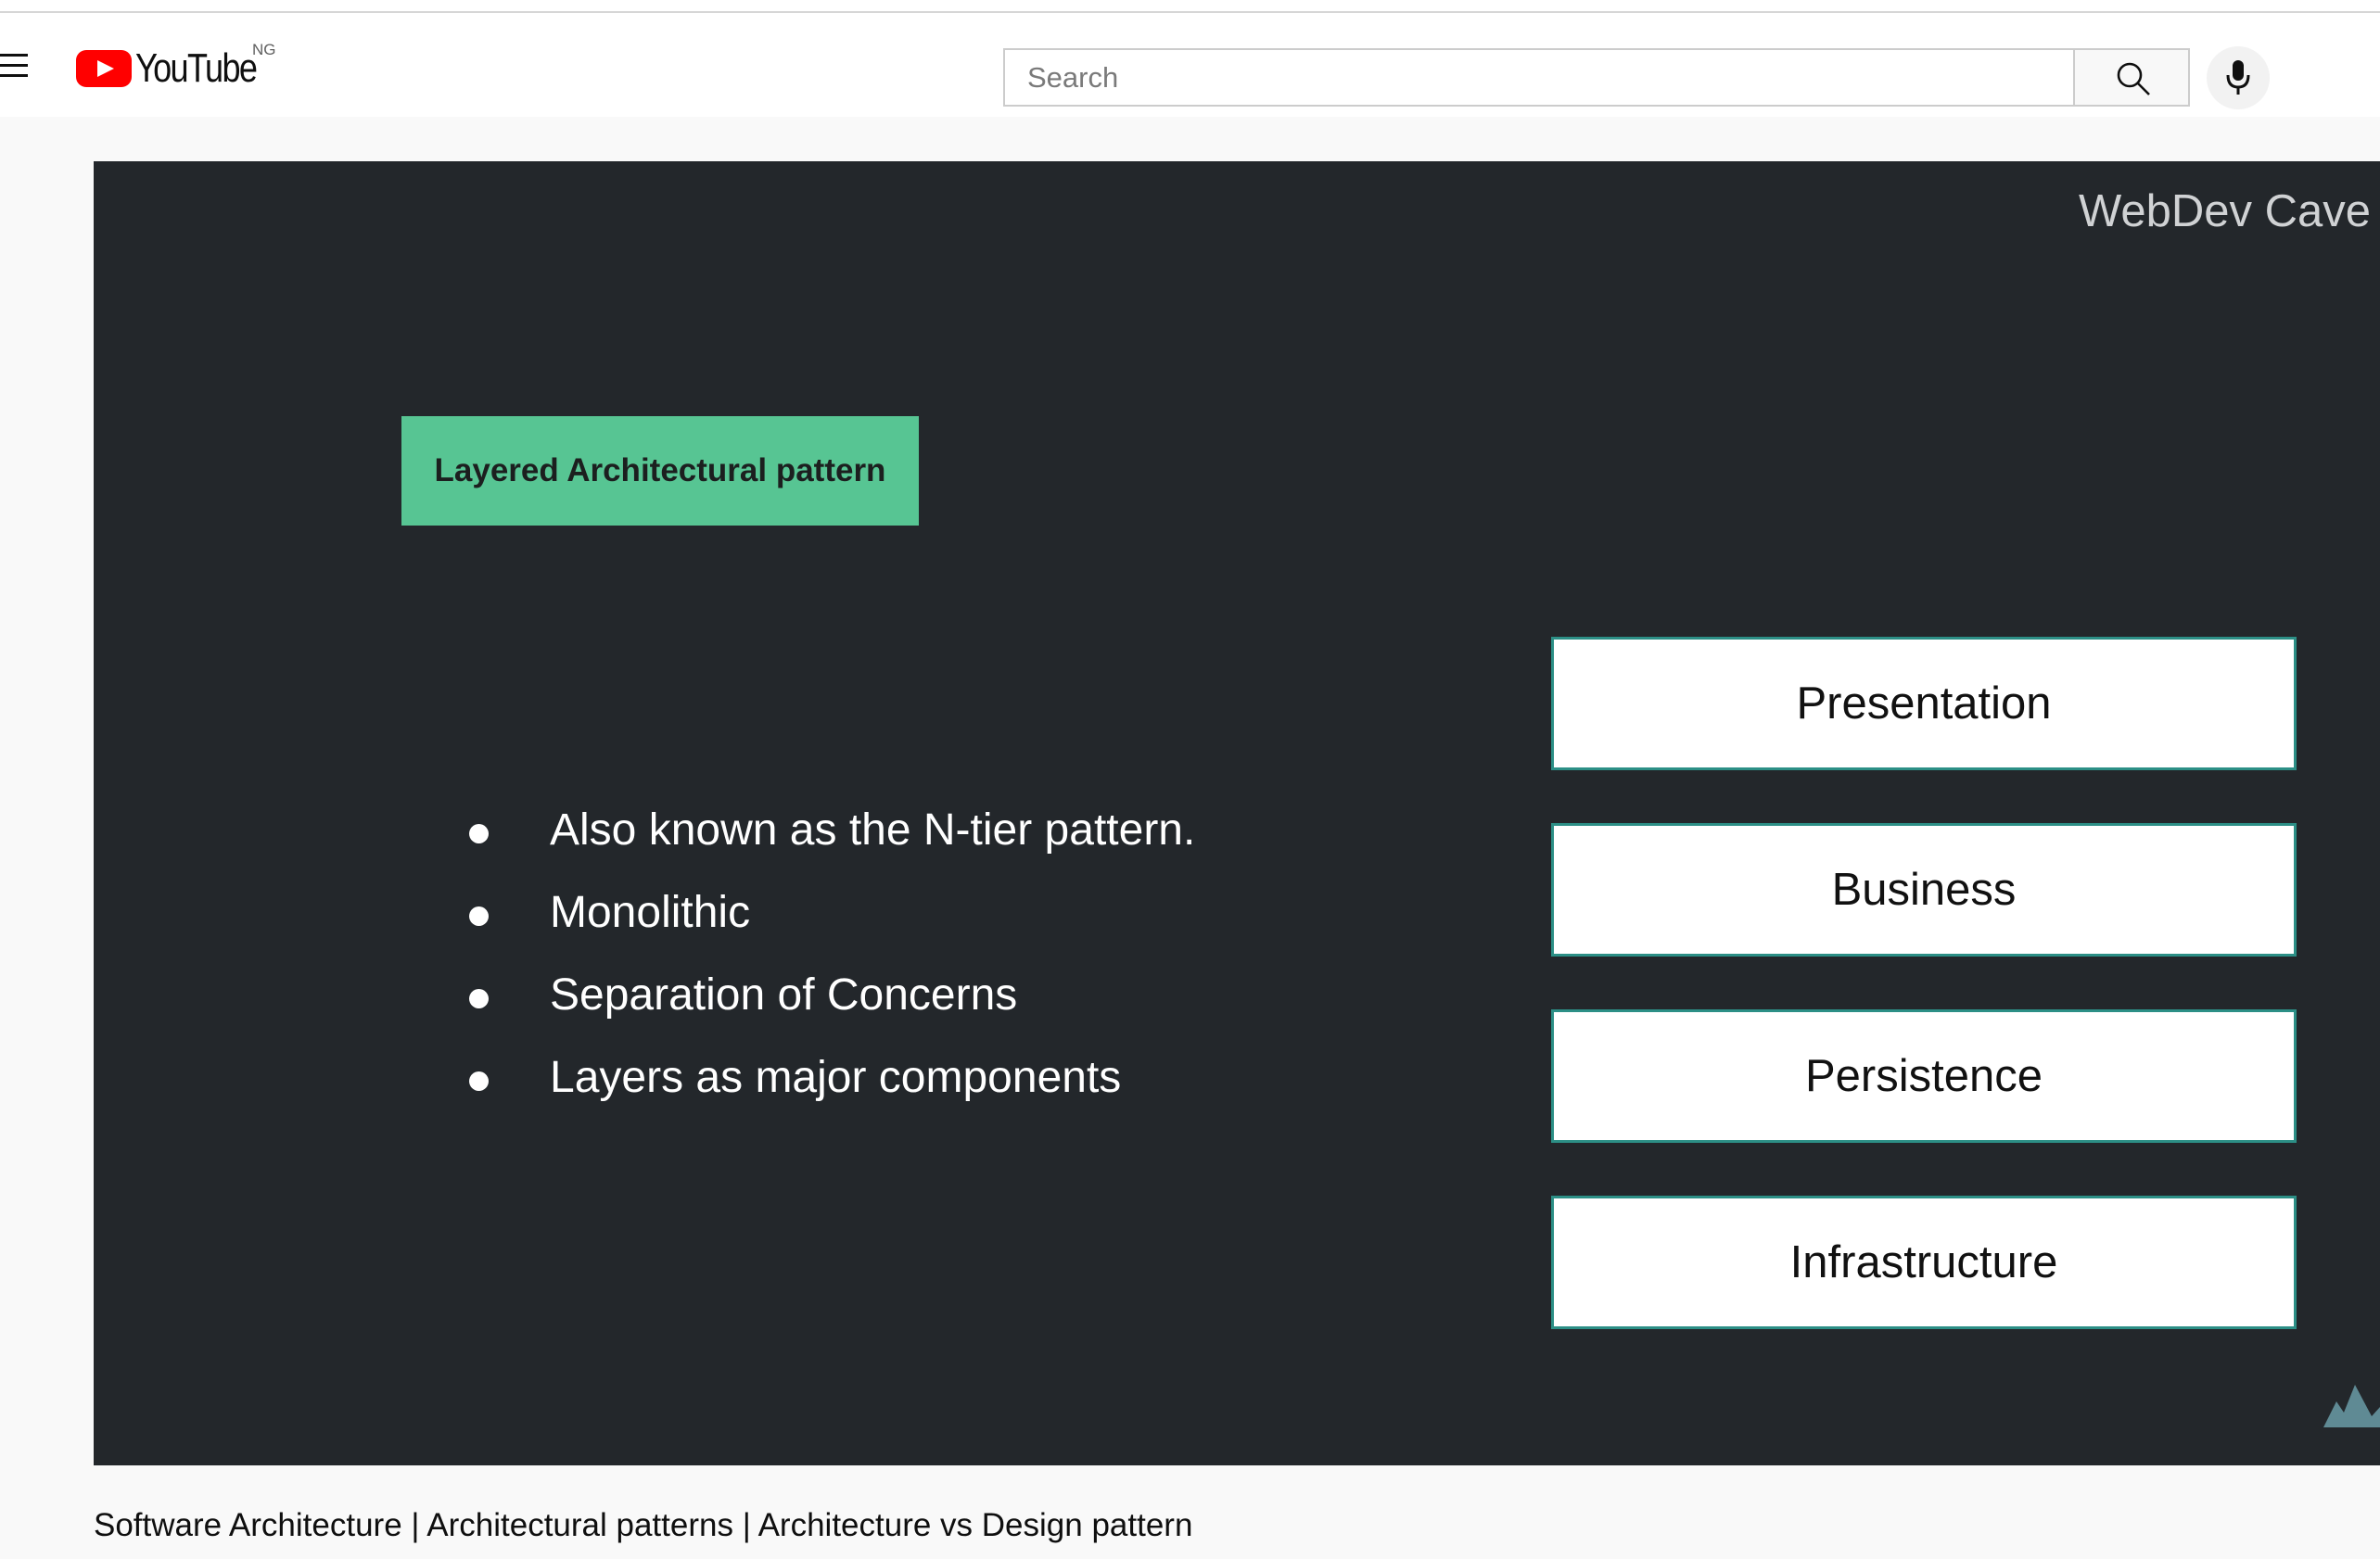  I want to click on microphone-icon, so click(2238, 77).